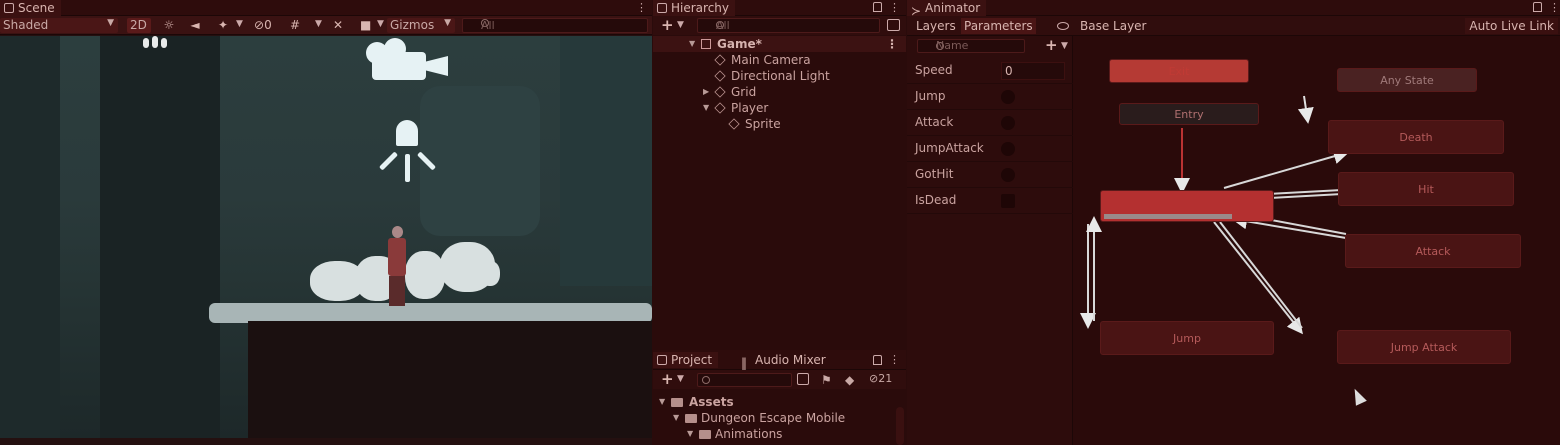 The image size is (1560, 445). I want to click on hidden-packages-toggle: ⊘21, so click(880, 378).